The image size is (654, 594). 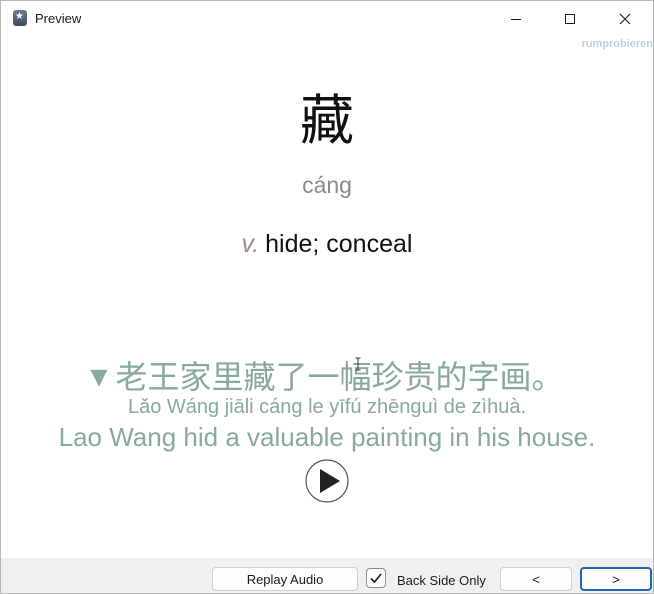 I want to click on card-definition-line: v. hide; conceal, so click(x=327, y=244).